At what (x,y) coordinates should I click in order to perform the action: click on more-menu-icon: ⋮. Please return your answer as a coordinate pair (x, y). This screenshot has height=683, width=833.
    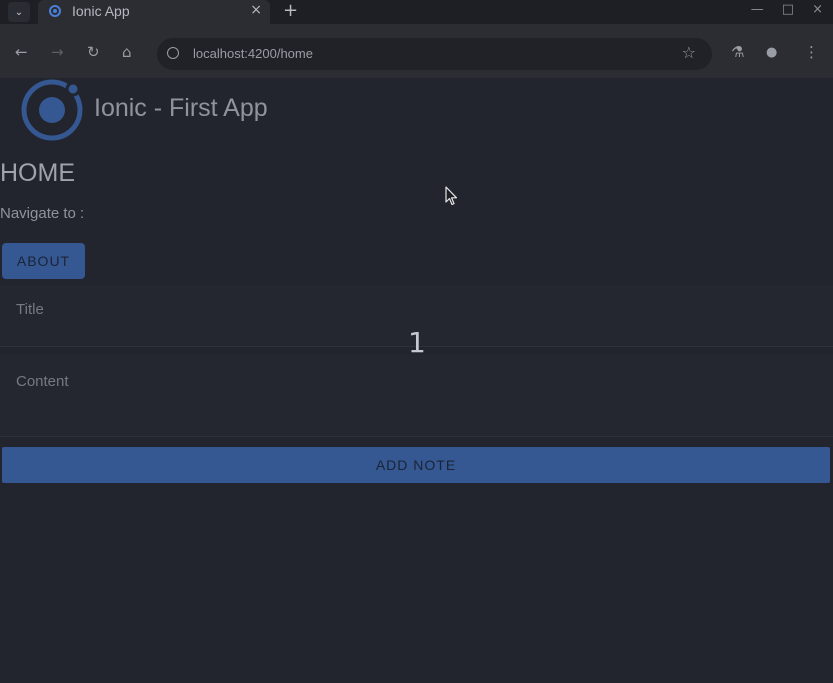
    Looking at the image, I should click on (811, 52).